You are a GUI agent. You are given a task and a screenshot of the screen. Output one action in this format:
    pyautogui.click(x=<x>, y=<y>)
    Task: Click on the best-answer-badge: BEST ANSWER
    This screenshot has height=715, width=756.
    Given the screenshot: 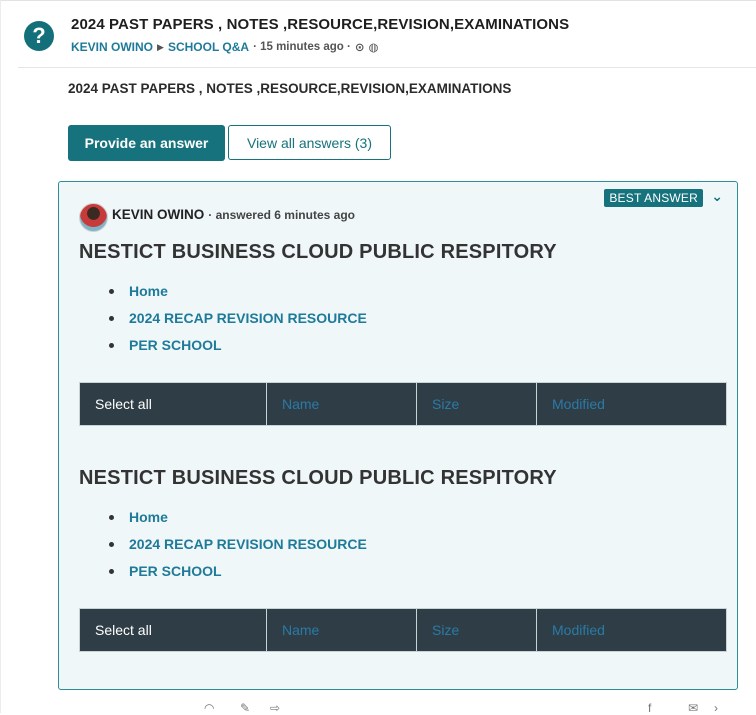 What is the action you would take?
    pyautogui.click(x=653, y=198)
    